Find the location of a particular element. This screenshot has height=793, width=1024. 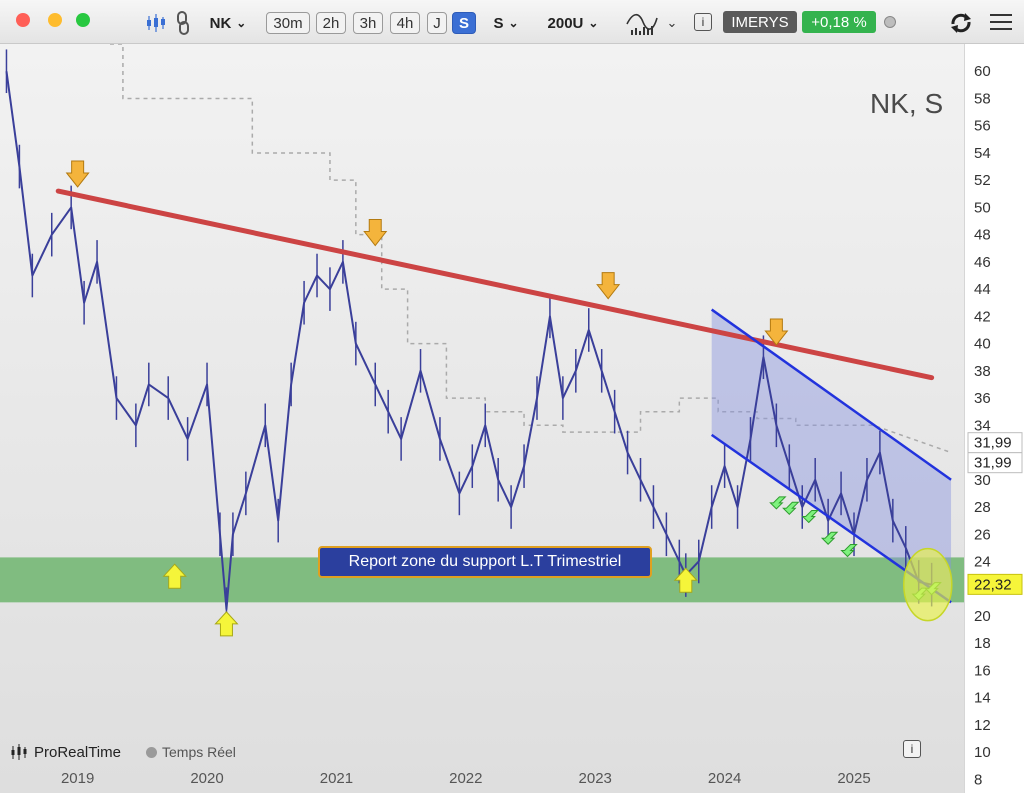

tab-label: 2h is located at coordinates (331, 23).